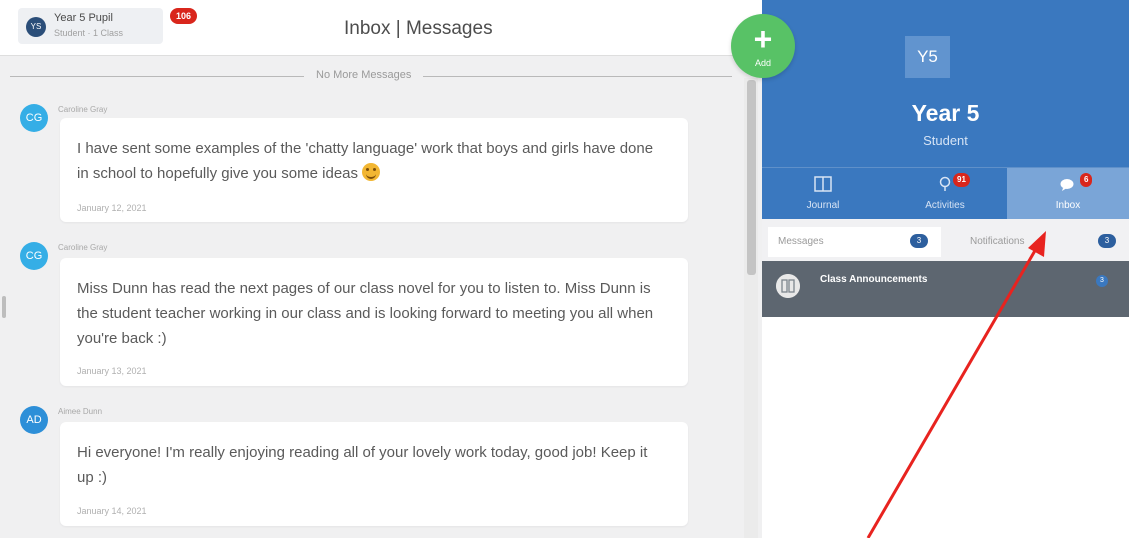  I want to click on conversation-title: Class Announcements, so click(874, 279).